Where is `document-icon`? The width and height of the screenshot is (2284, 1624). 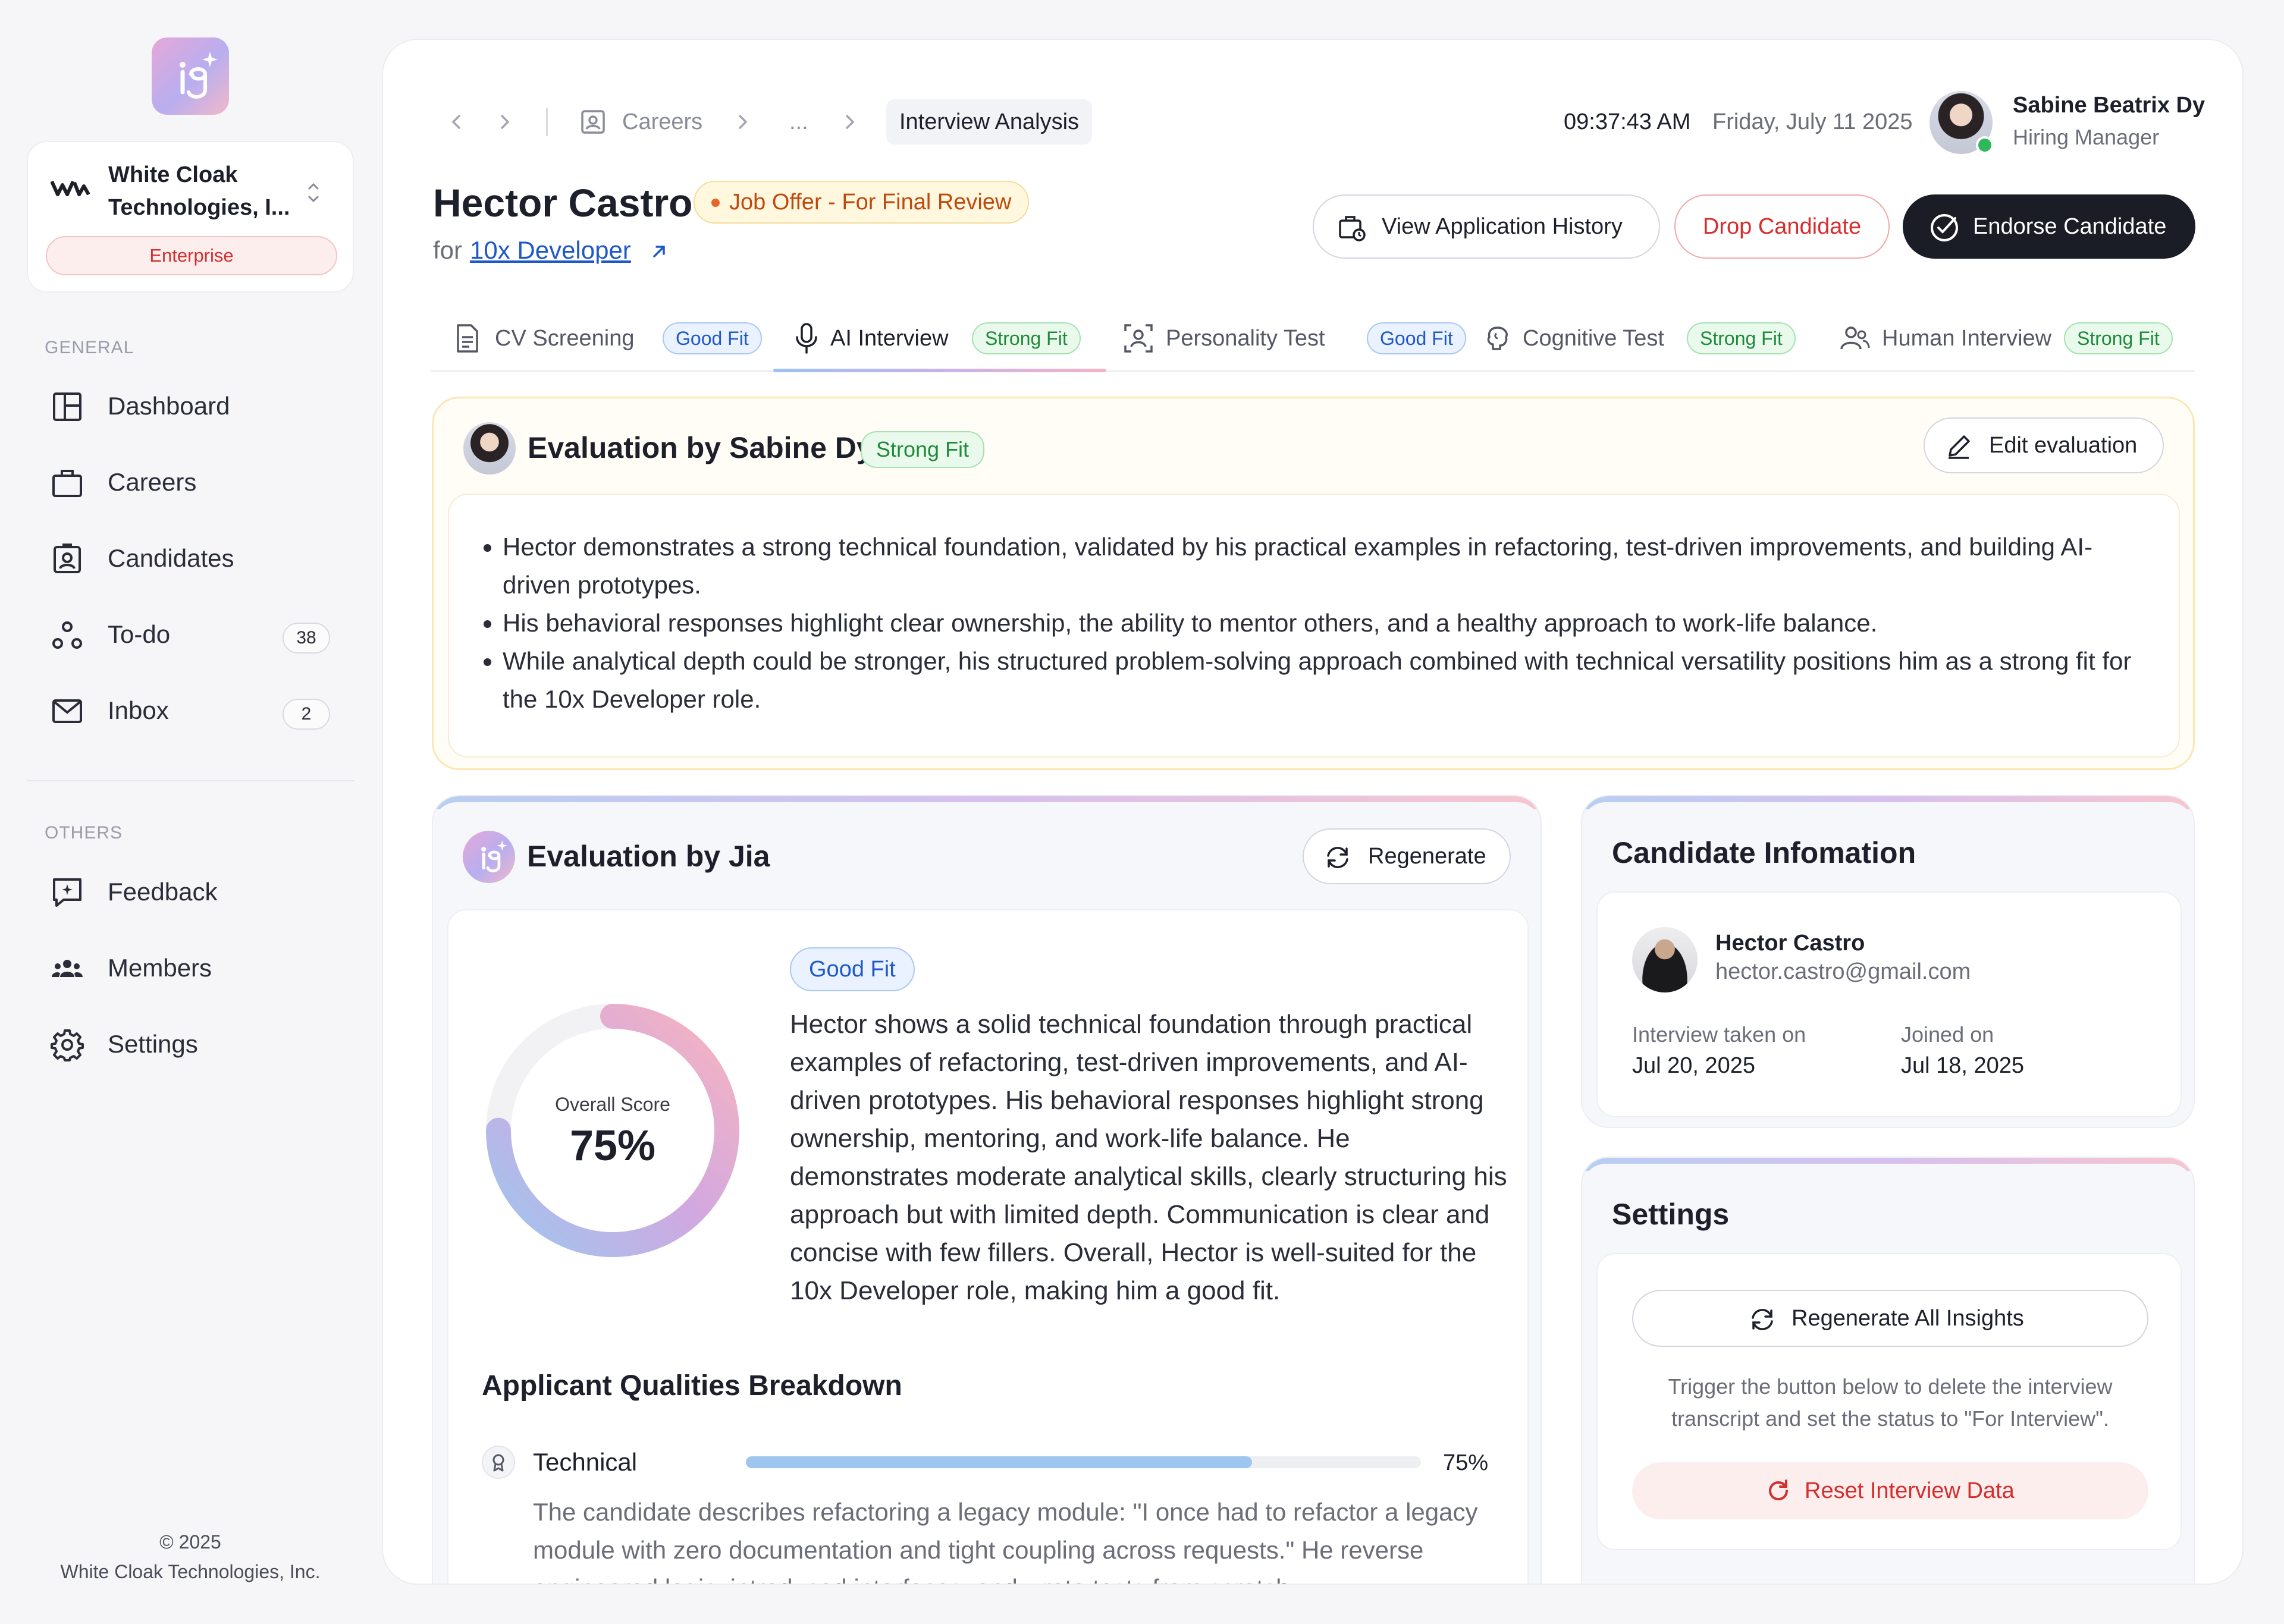 document-icon is located at coordinates (467, 338).